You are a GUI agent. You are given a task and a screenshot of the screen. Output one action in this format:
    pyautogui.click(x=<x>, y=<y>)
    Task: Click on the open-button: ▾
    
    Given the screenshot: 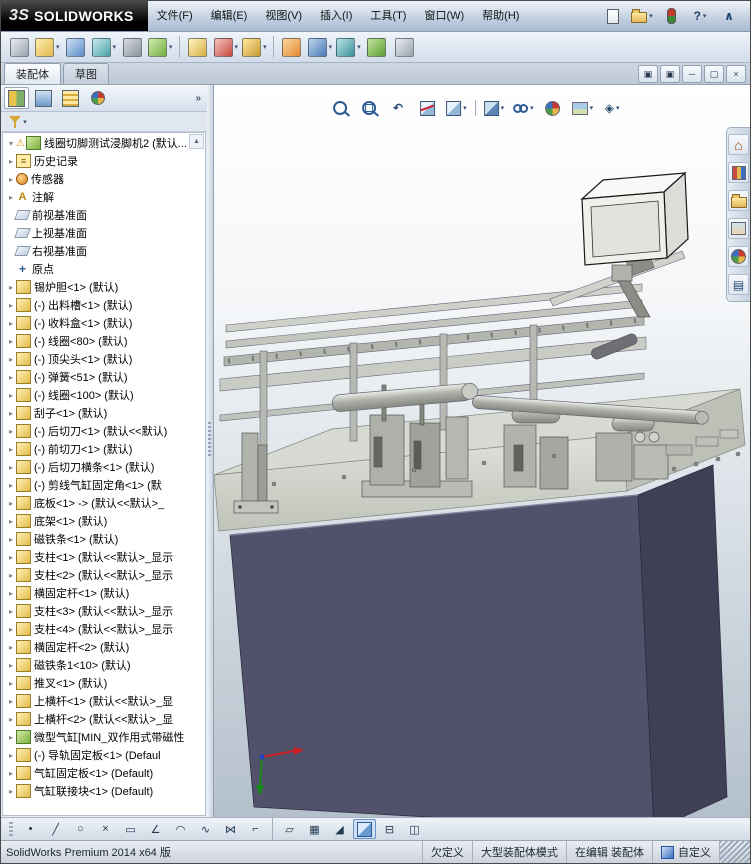 What is the action you would take?
    pyautogui.click(x=642, y=16)
    